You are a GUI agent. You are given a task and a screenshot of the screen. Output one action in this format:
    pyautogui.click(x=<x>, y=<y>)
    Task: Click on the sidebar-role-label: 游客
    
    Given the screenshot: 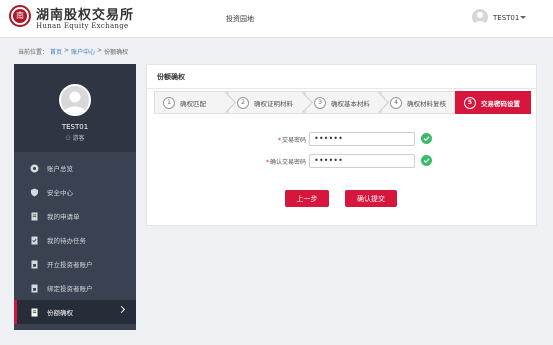 What is the action you would take?
    pyautogui.click(x=78, y=138)
    